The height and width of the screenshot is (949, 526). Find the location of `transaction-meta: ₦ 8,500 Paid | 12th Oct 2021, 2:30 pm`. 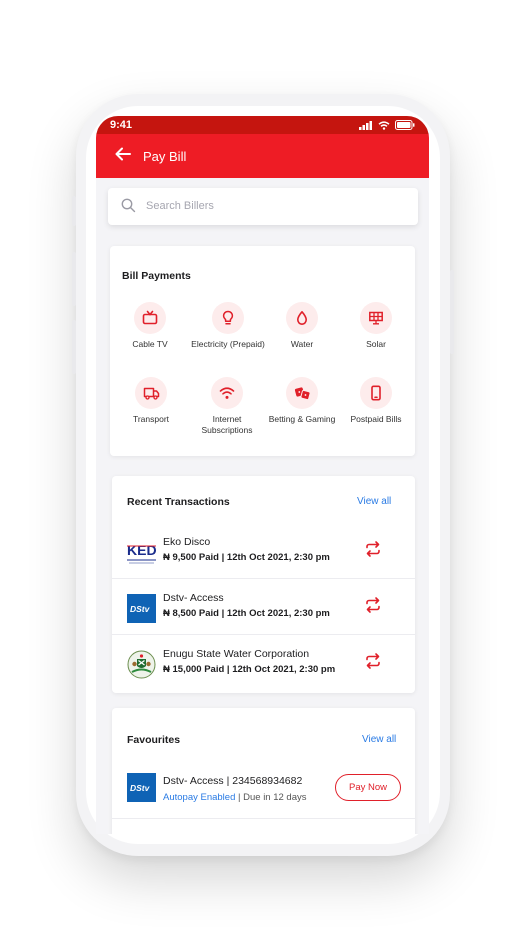

transaction-meta: ₦ 8,500 Paid | 12th Oct 2021, 2:30 pm is located at coordinates (246, 613).